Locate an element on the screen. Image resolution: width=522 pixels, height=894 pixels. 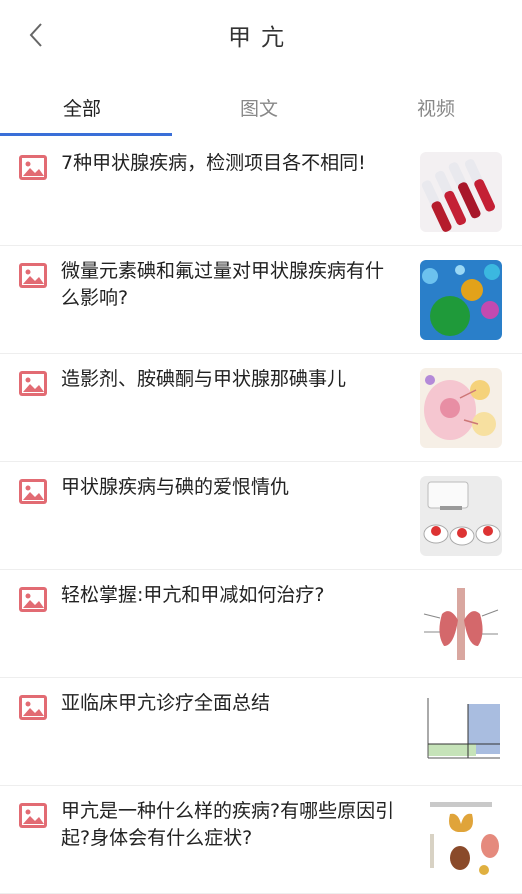
article-title: 轻松掌握:甲亢和甲减如何治疗? is located at coordinates (193, 595).